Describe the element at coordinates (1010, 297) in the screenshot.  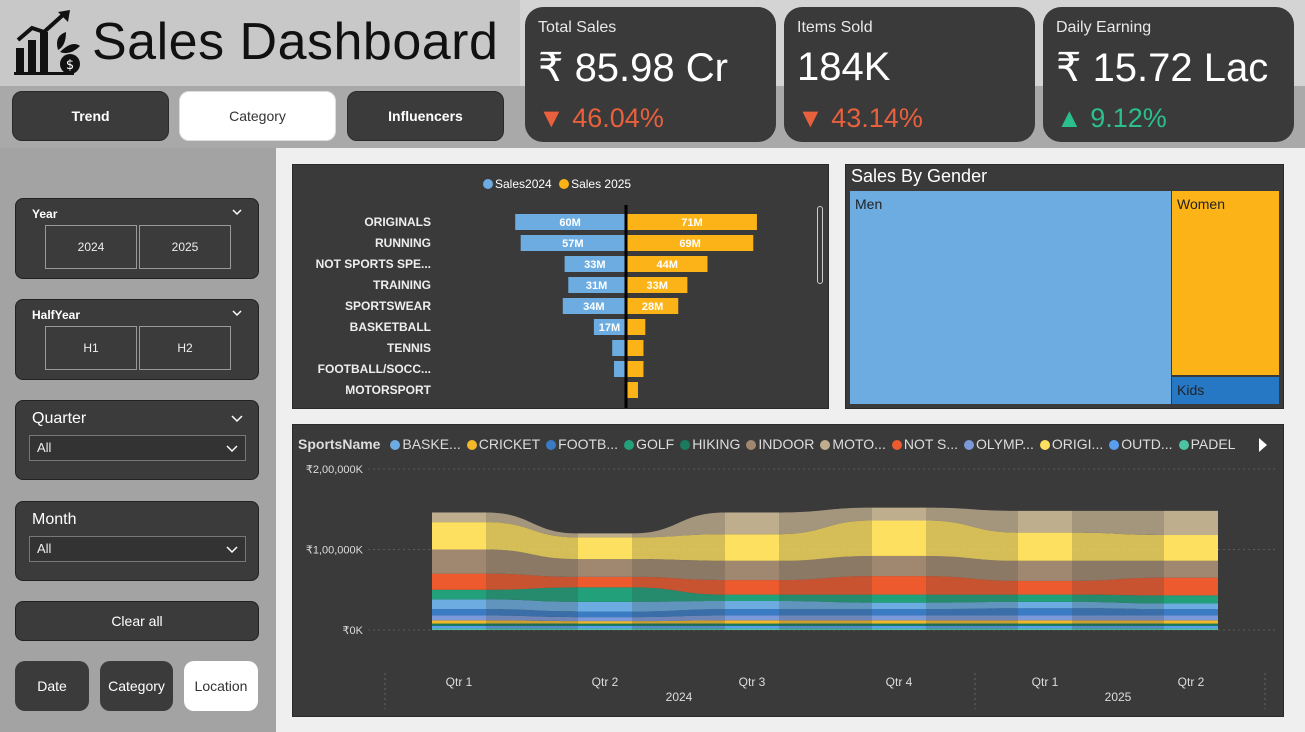
I see `treemap-men: Men` at that location.